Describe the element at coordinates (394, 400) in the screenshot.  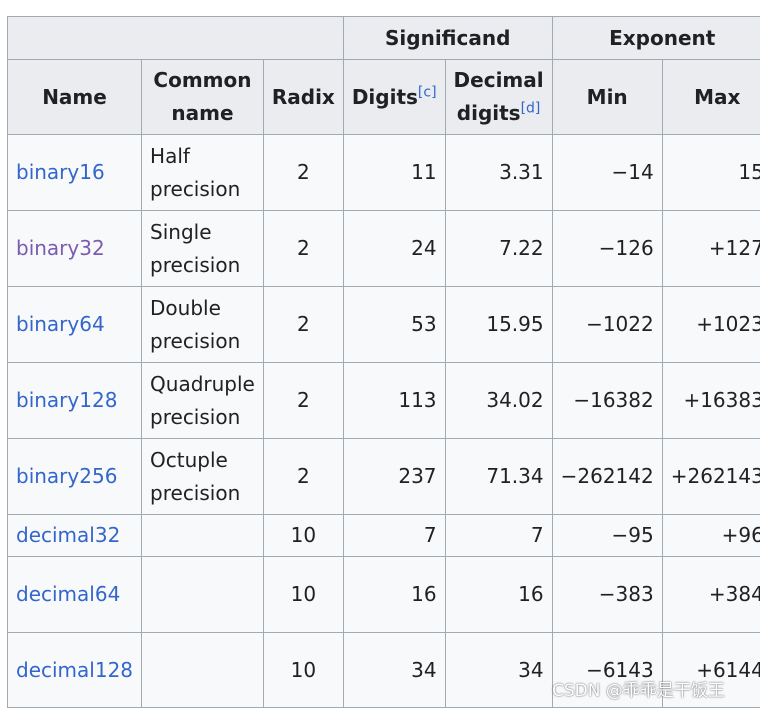
I see `digits-cell: 113` at that location.